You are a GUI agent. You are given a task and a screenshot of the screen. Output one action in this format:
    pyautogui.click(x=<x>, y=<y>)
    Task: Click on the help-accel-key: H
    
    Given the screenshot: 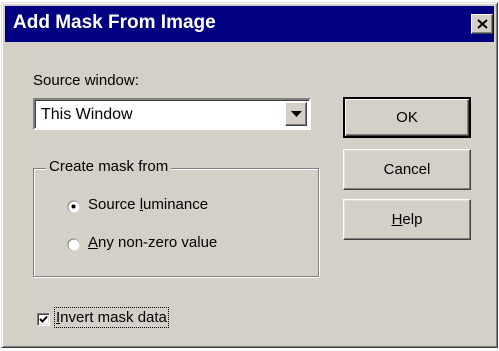 What is the action you would take?
    pyautogui.click(x=397, y=219)
    